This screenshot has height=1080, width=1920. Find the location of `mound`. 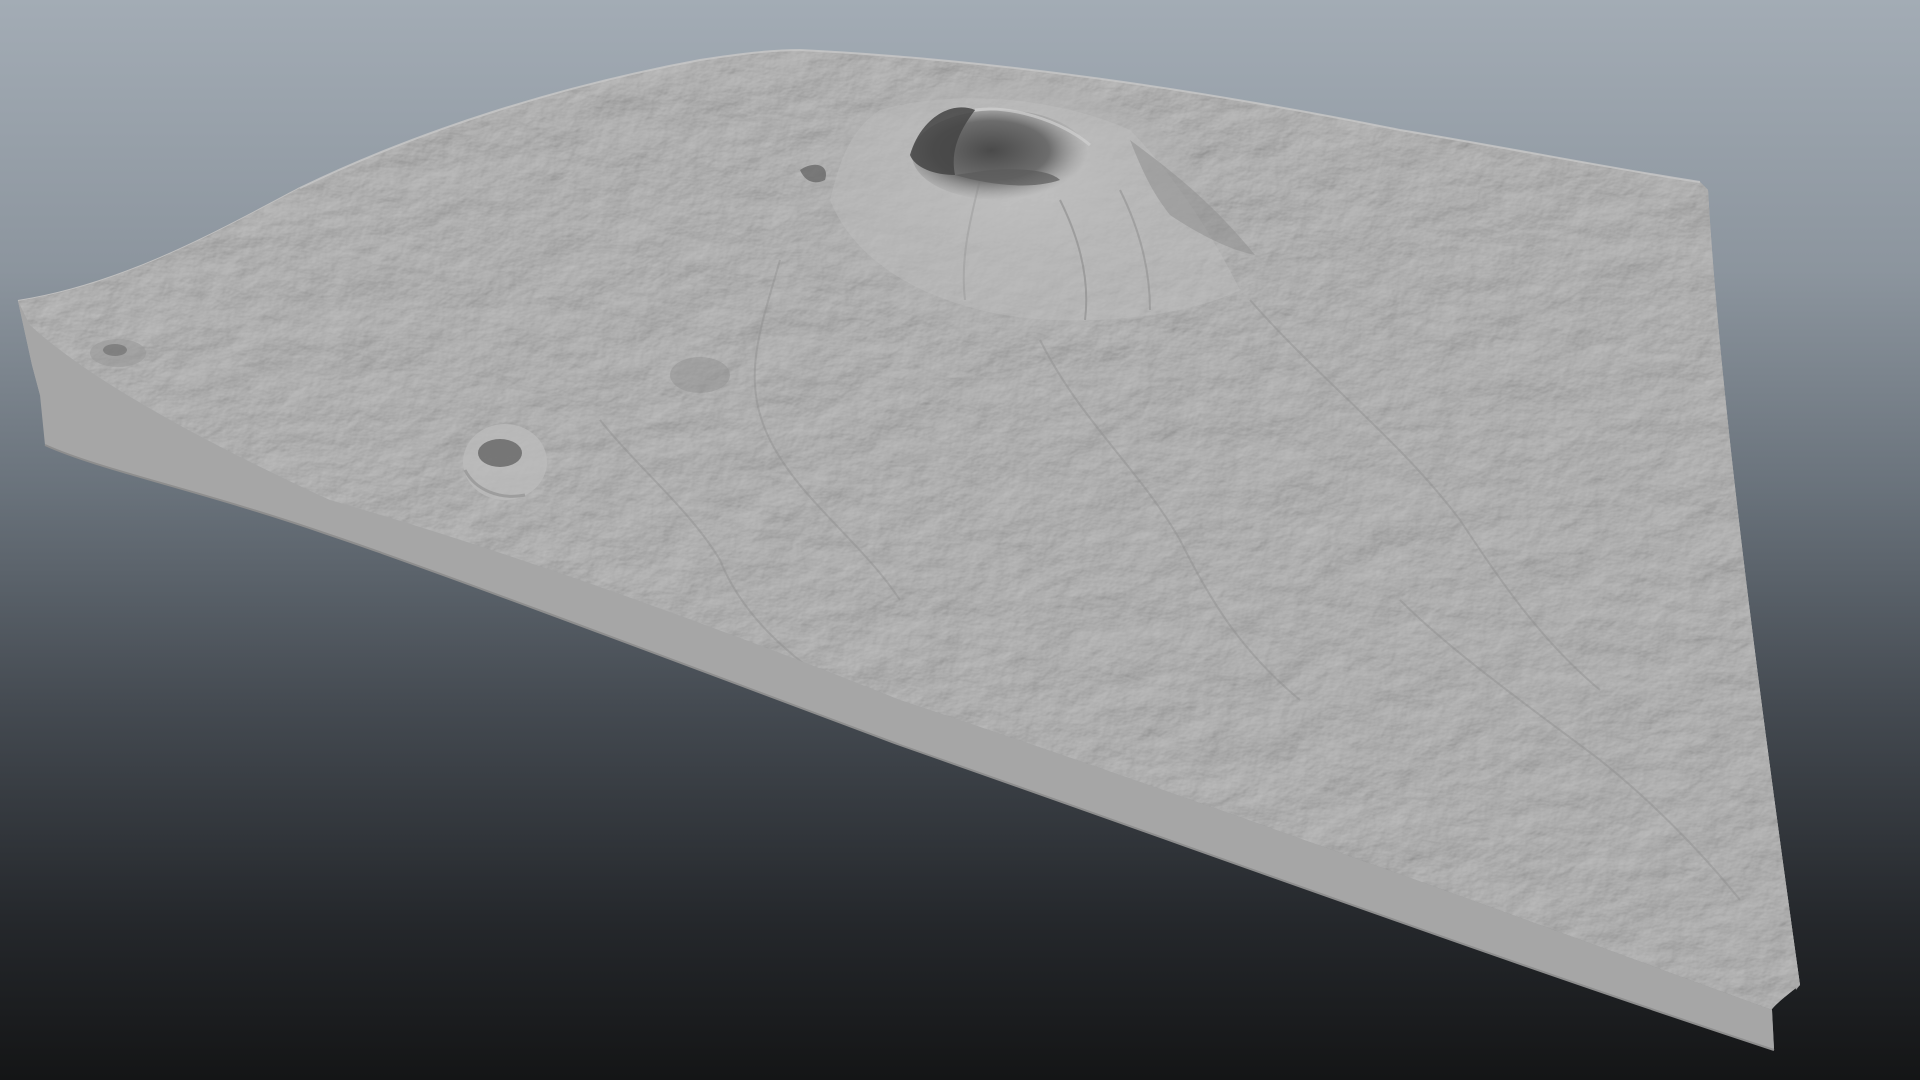

mound is located at coordinates (700, 375).